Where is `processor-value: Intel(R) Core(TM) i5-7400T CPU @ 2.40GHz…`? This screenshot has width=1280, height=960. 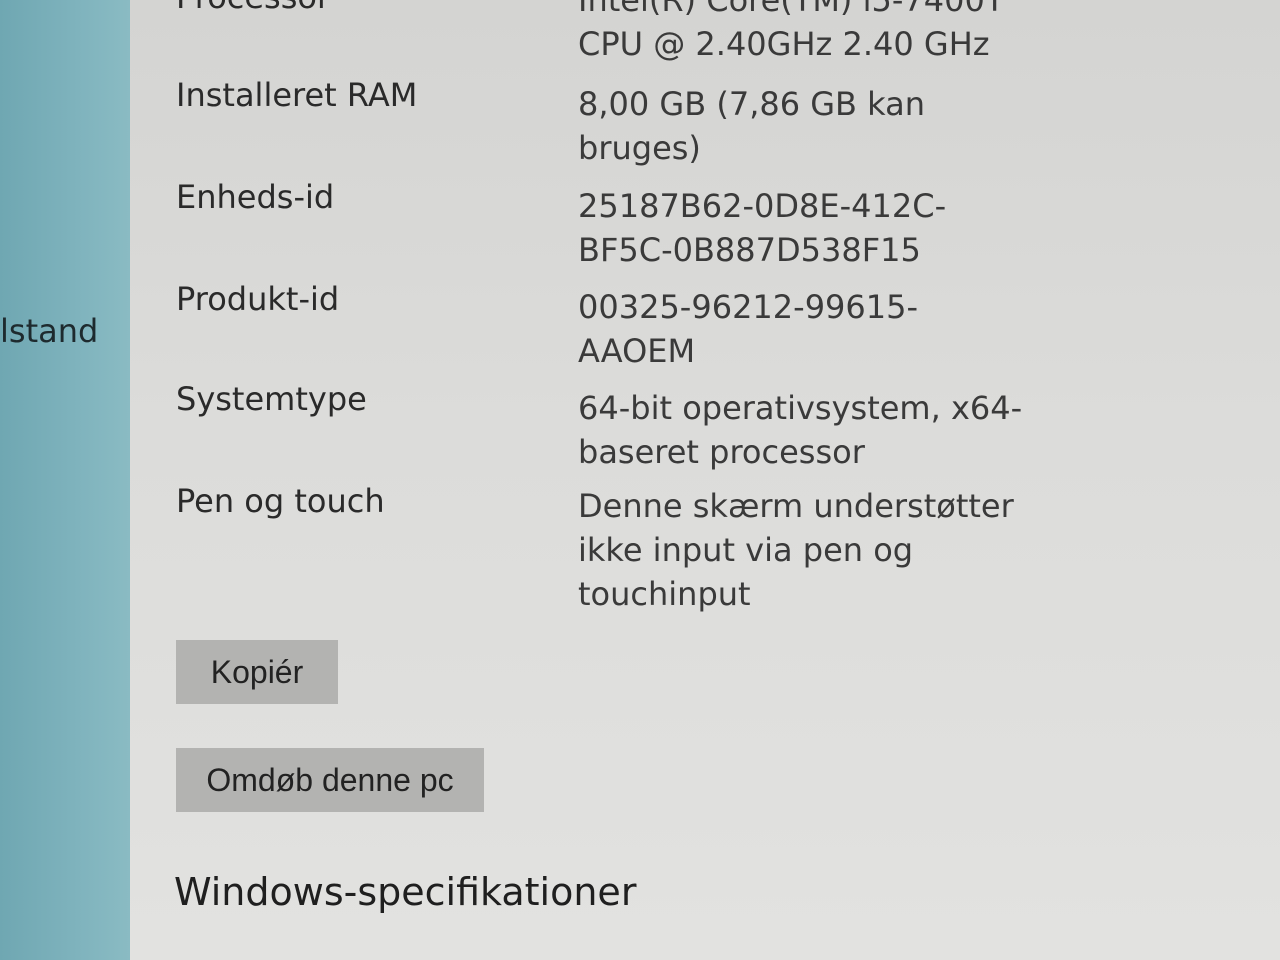
processor-value: Intel(R) Core(TM) i5-7400T CPU @ 2.40GHz… is located at coordinates (791, 33).